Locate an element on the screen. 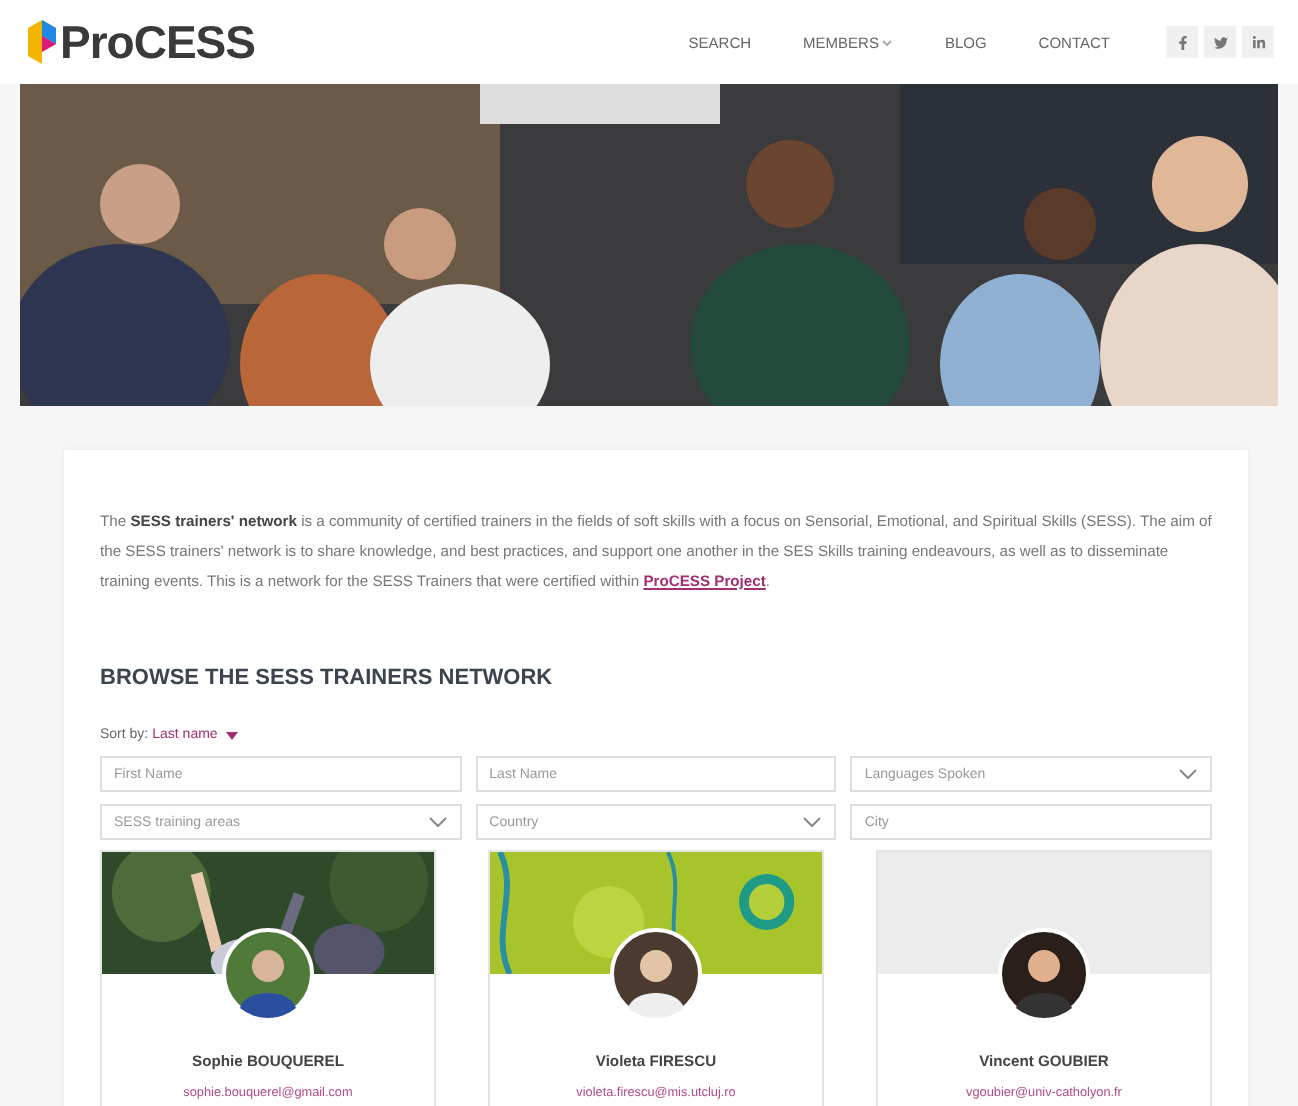 The image size is (1298, 1106). twitter-icon is located at coordinates (1220, 42).